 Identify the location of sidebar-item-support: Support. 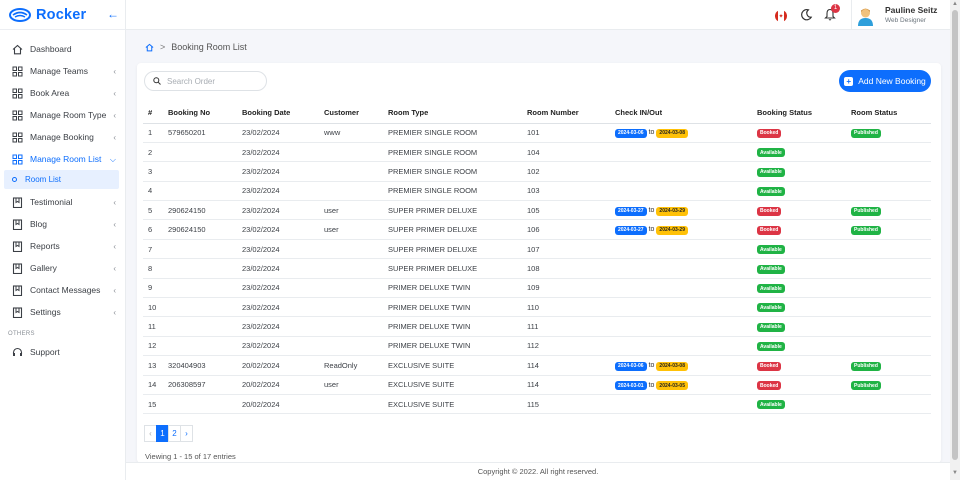
(62, 352).